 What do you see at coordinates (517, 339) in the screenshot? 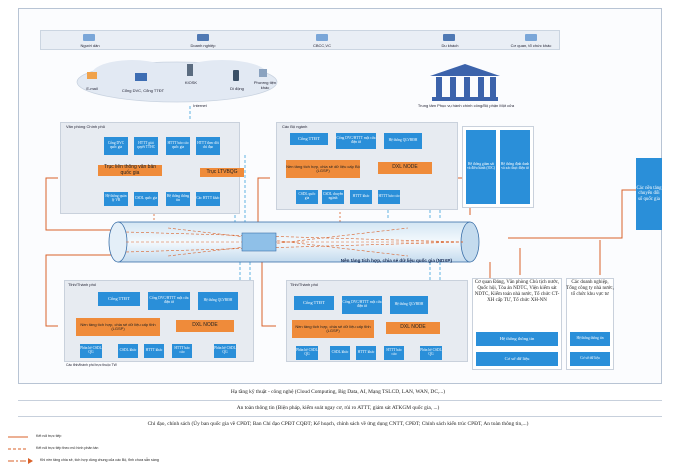
I see `party-box-1: Hệ thống thông tin` at bounding box center [517, 339].